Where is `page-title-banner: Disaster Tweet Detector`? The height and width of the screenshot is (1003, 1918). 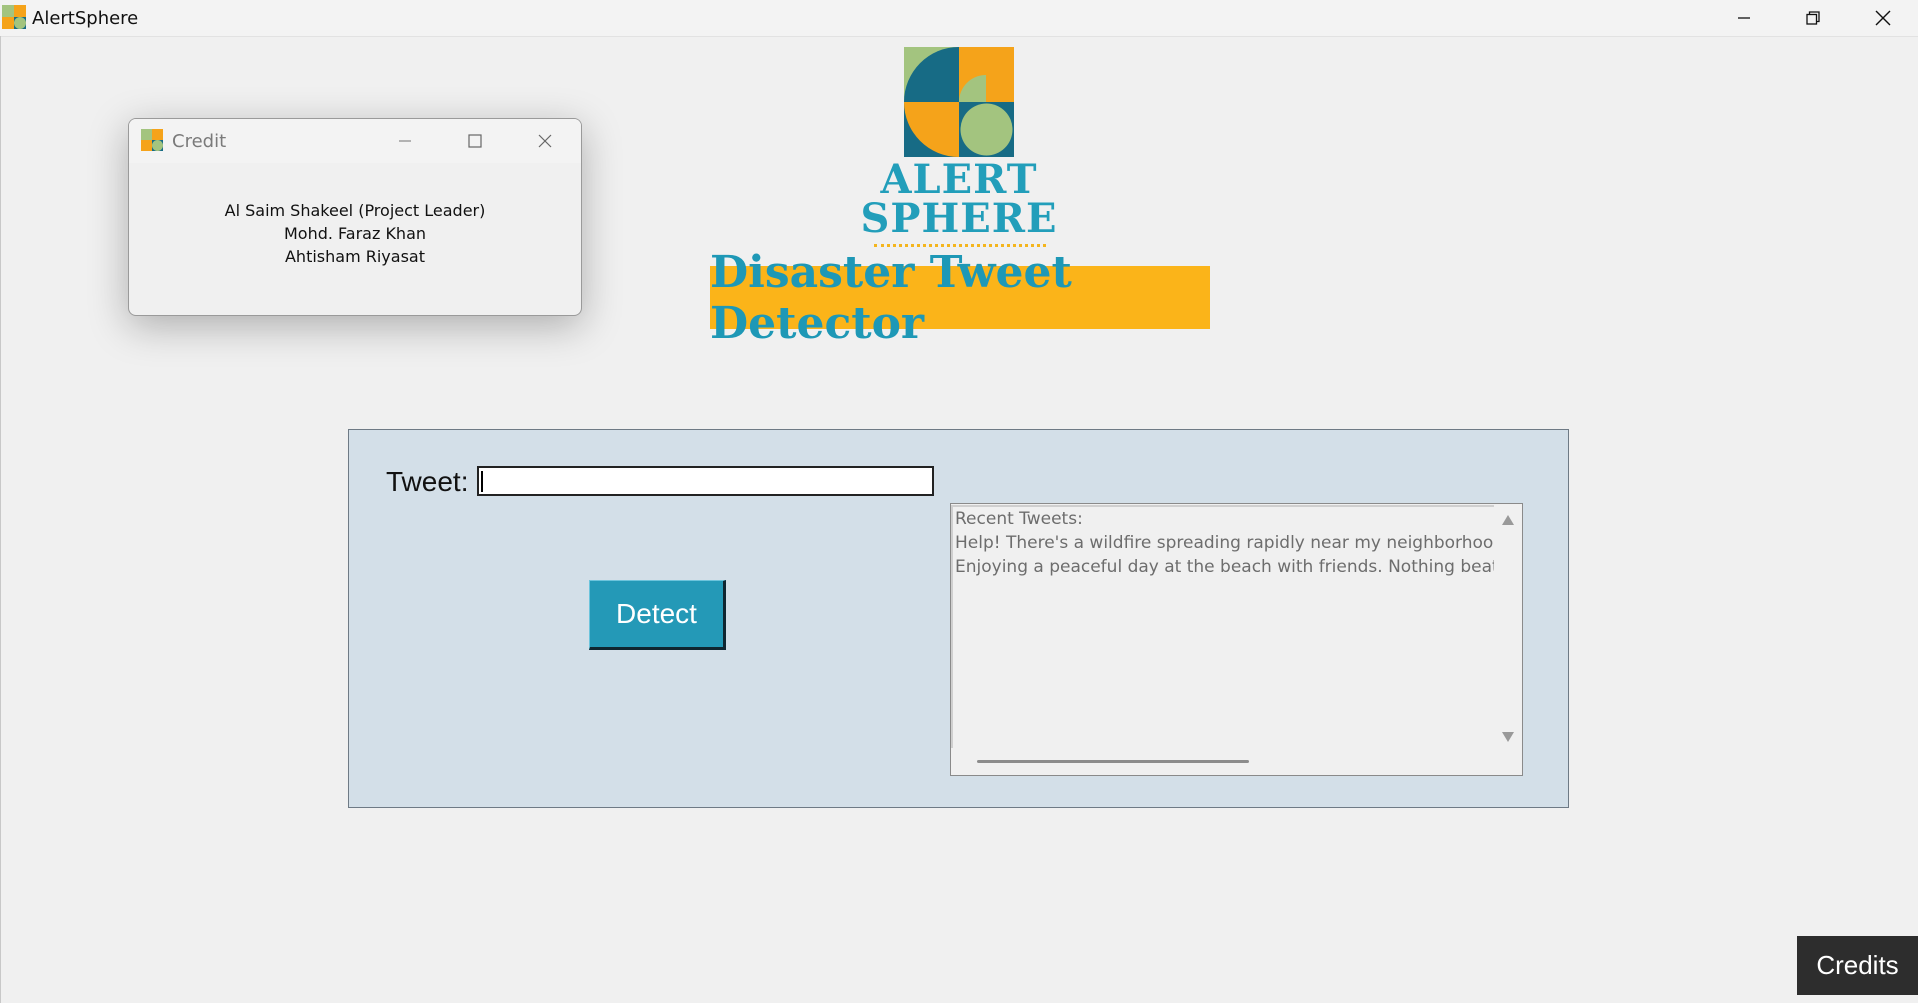 page-title-banner: Disaster Tweet Detector is located at coordinates (960, 298).